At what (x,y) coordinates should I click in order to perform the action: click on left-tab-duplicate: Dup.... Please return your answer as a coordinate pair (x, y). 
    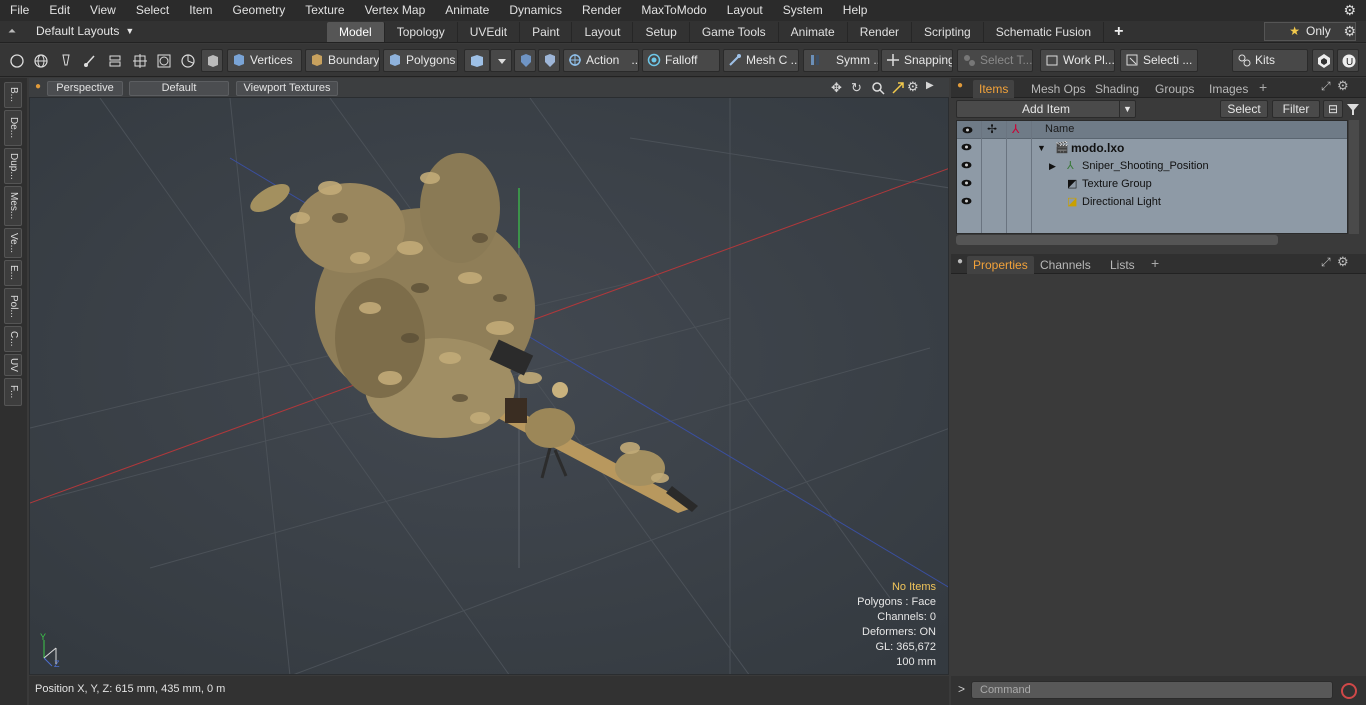
    Looking at the image, I should click on (13, 166).